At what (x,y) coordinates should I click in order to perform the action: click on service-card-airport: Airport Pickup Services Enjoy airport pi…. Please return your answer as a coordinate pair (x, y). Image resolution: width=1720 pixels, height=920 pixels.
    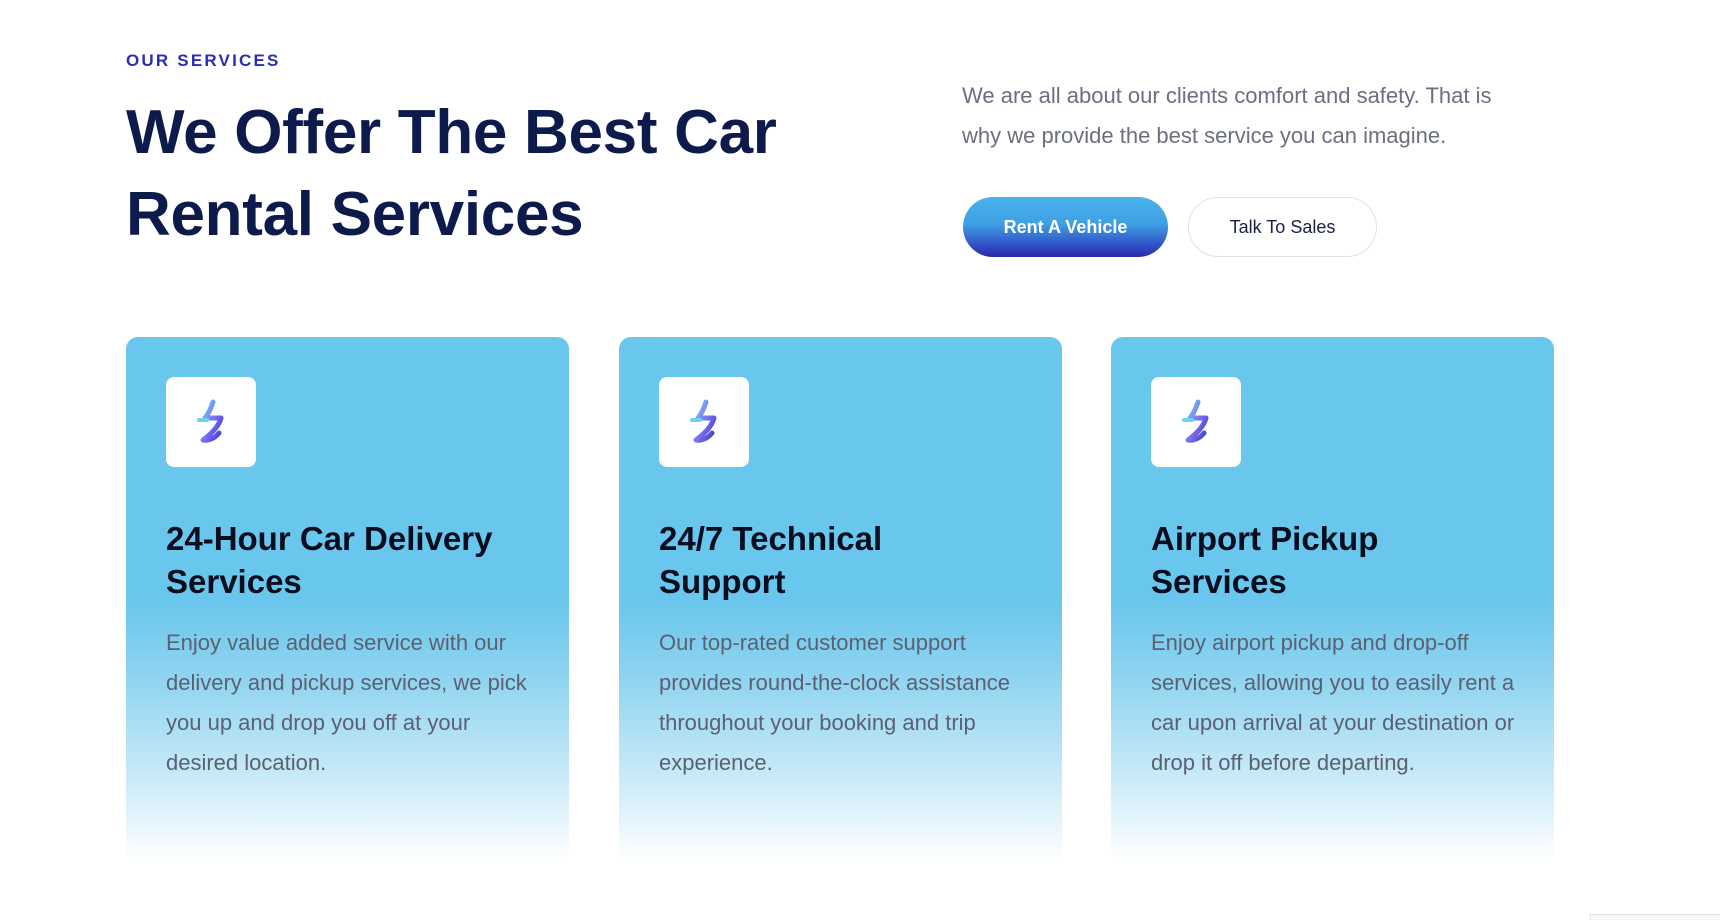
    Looking at the image, I should click on (1332, 599).